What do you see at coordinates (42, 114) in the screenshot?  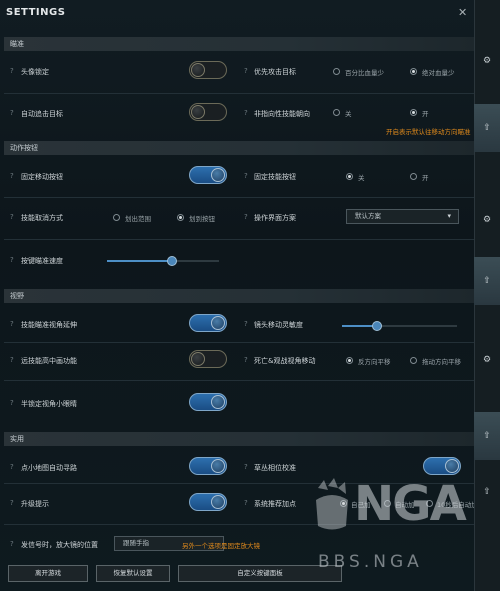 I see `auto-chase-label: 自动追击目标` at bounding box center [42, 114].